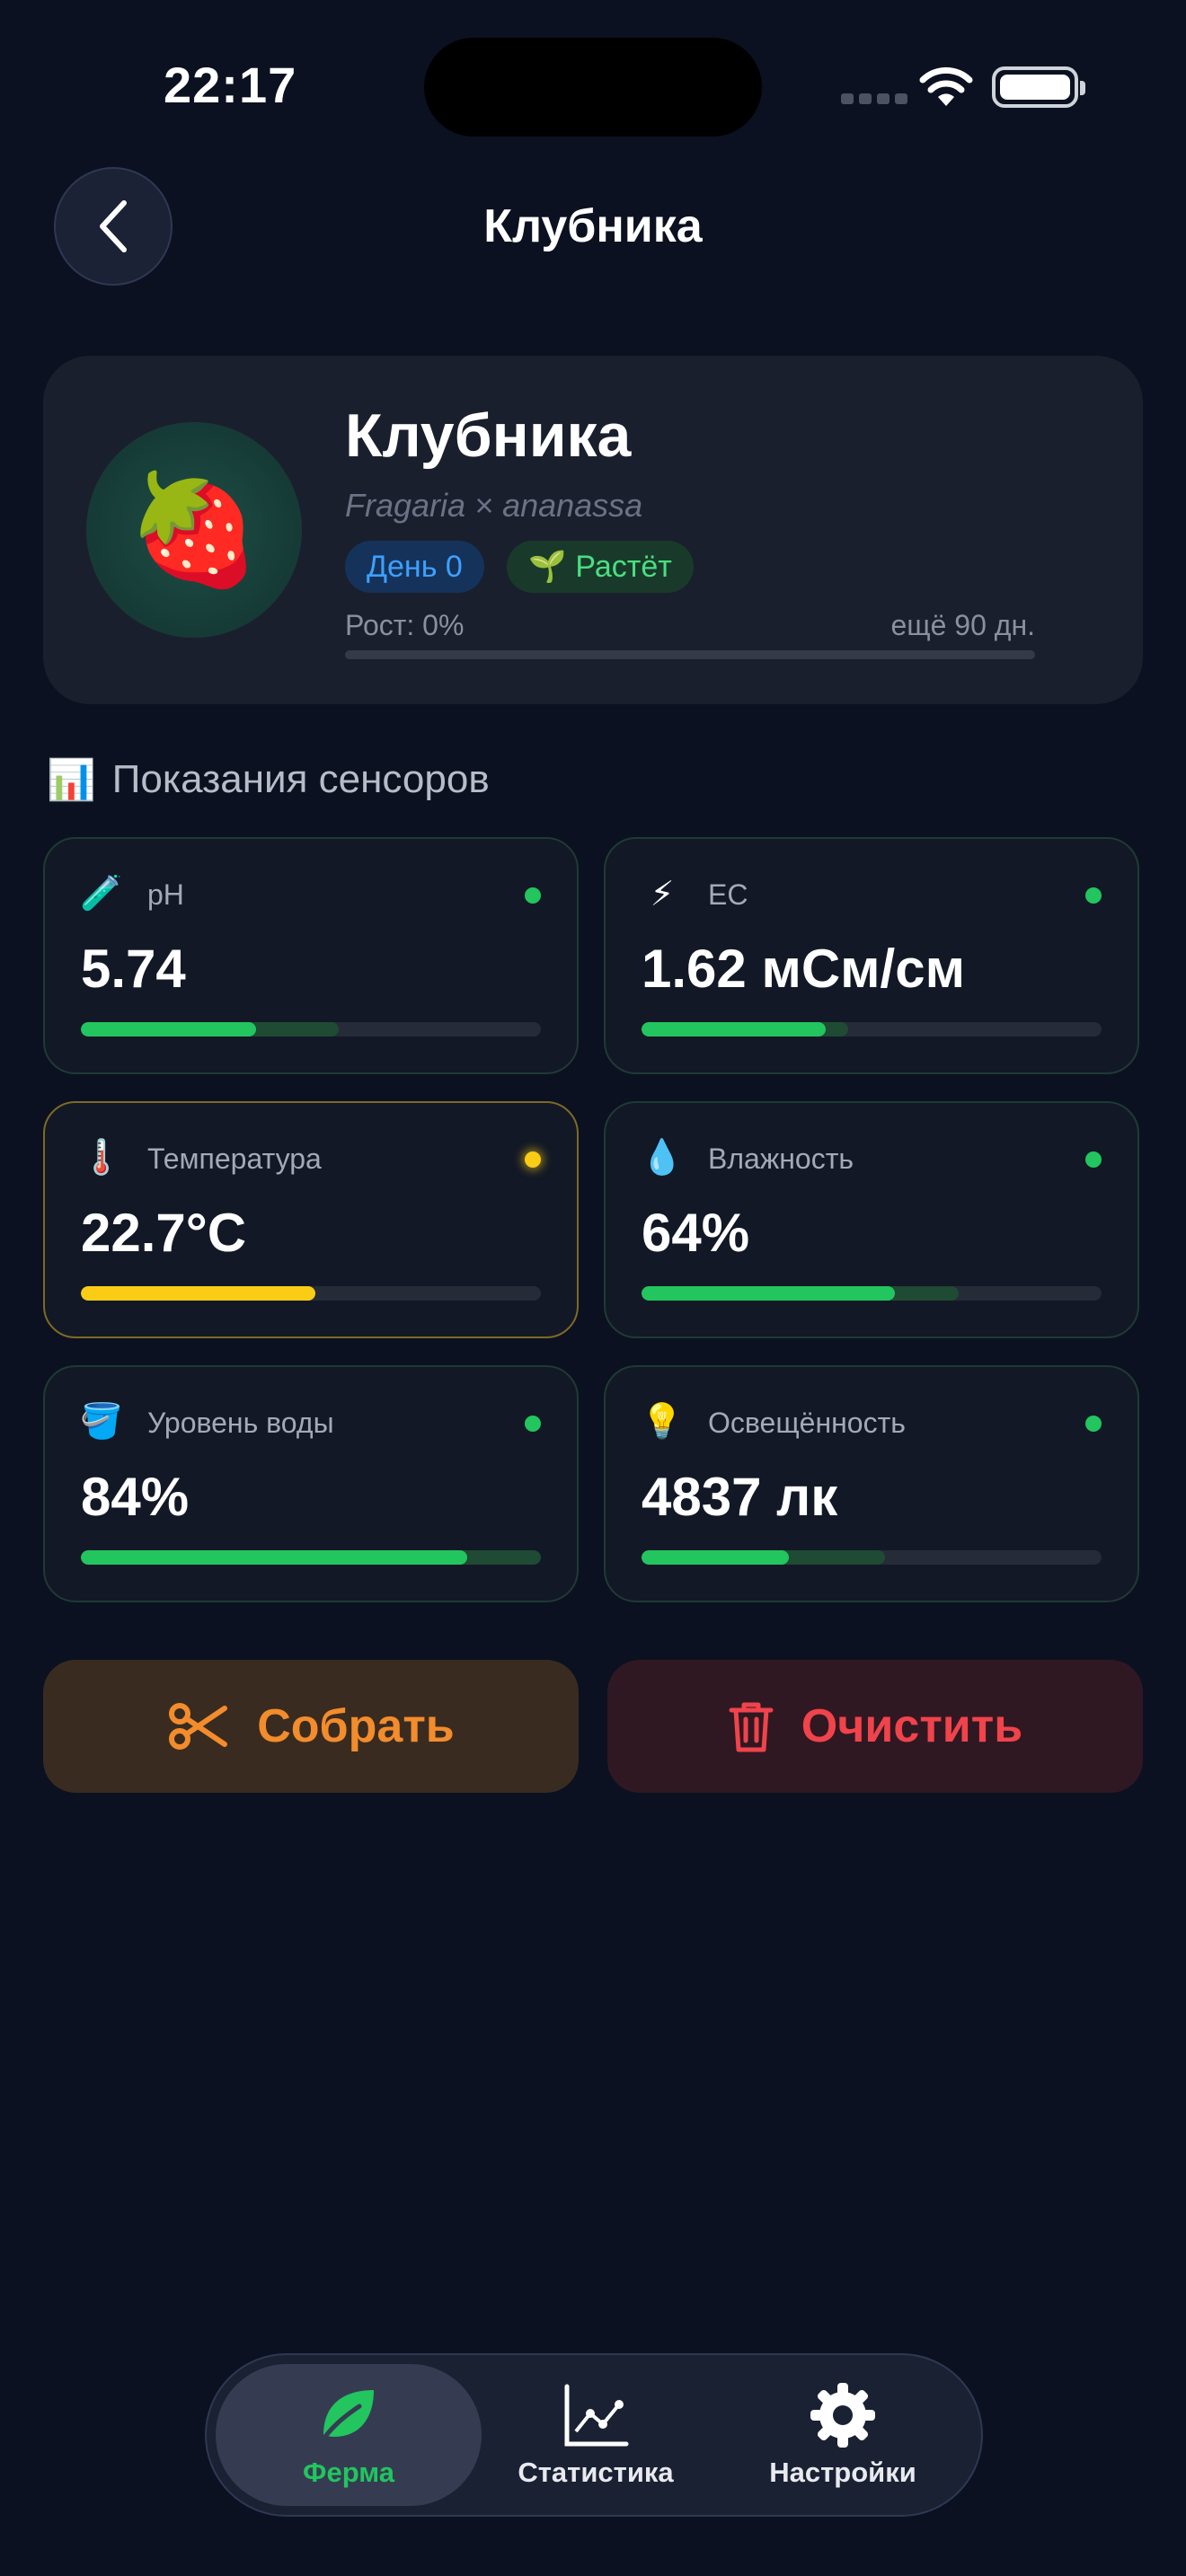  I want to click on scissors-icon, so click(198, 1726).